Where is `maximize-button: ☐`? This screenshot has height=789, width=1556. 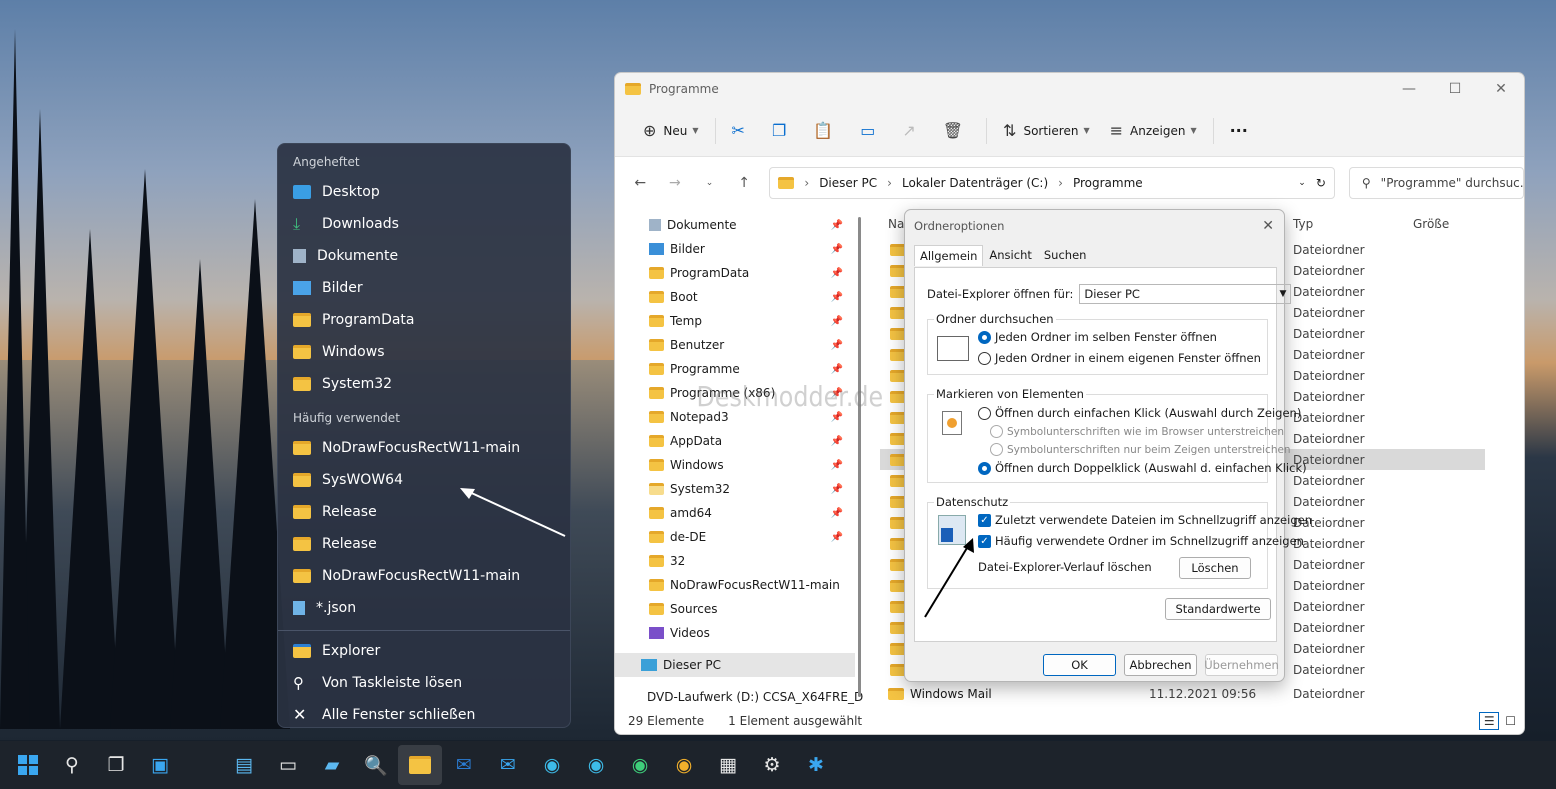
maximize-button: ☐ is located at coordinates (1455, 89).